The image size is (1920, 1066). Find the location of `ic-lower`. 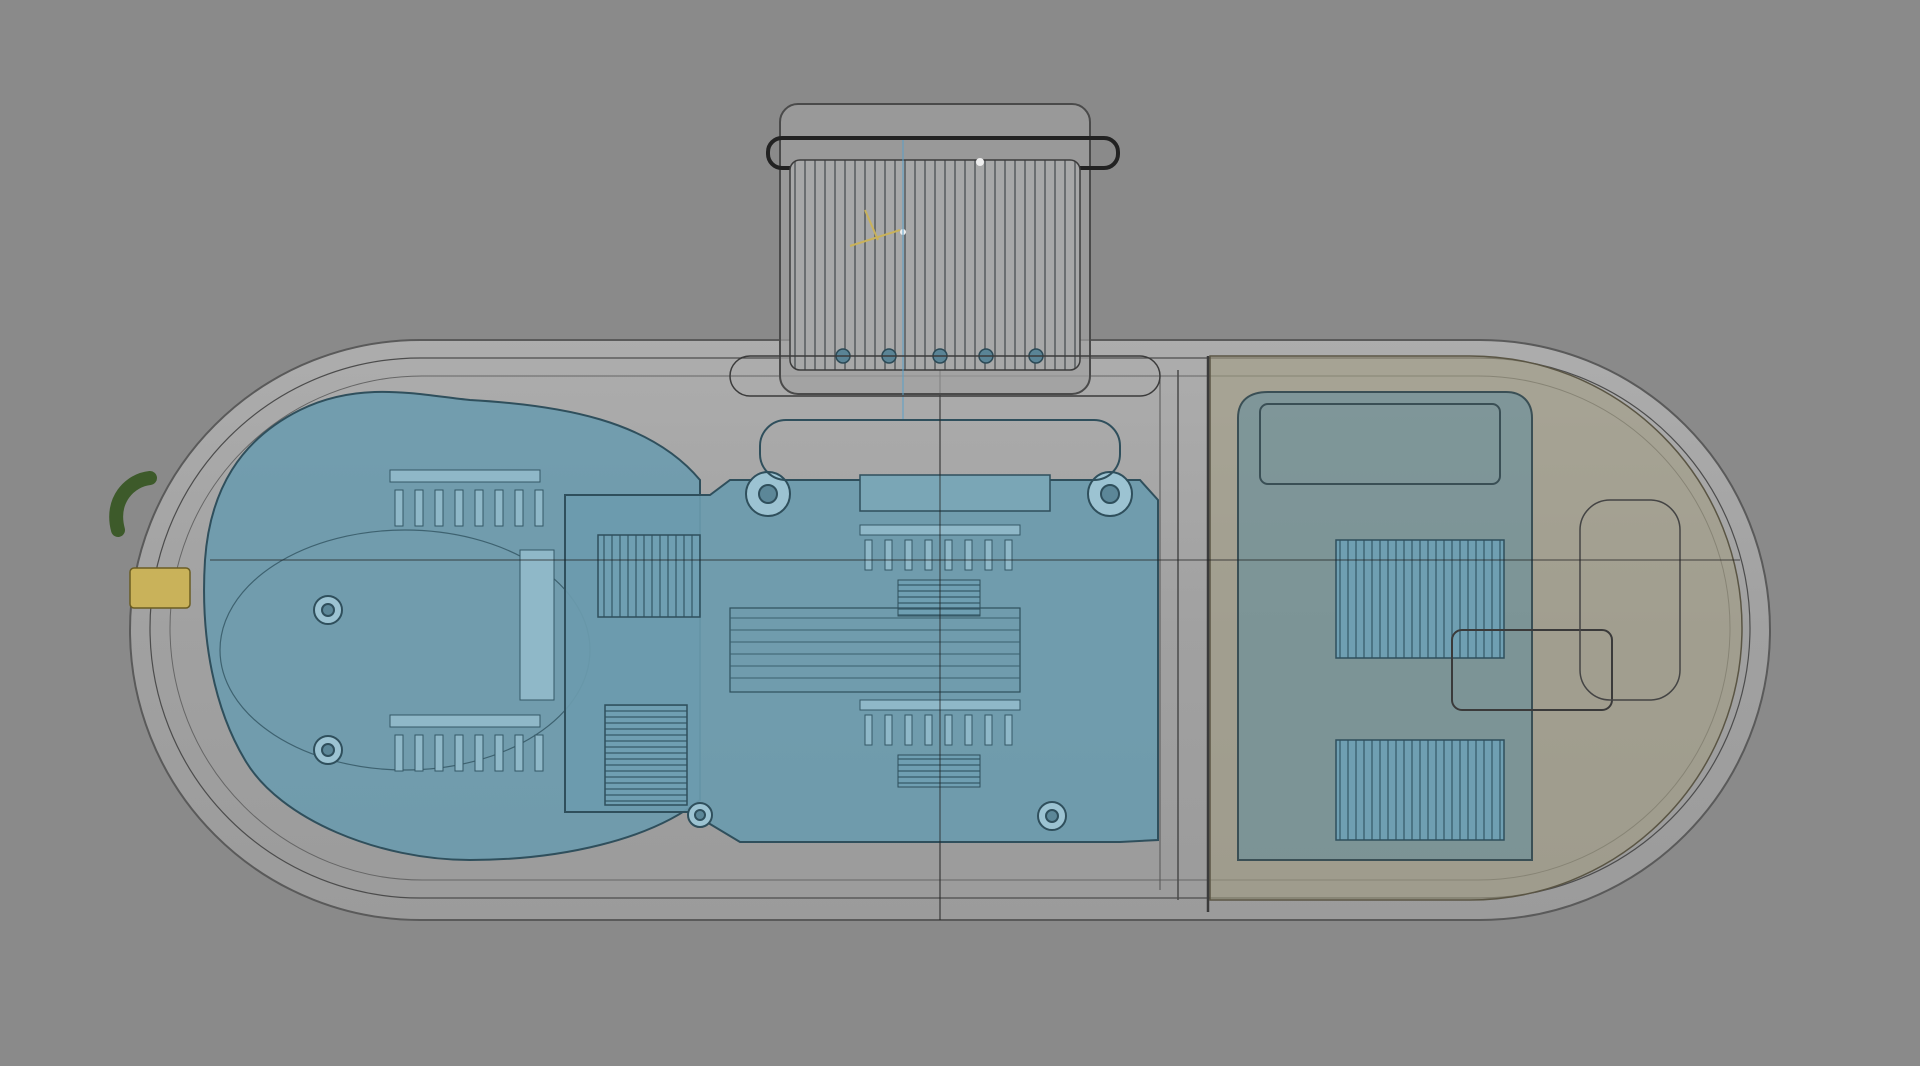

ic-lower is located at coordinates (939, 771).